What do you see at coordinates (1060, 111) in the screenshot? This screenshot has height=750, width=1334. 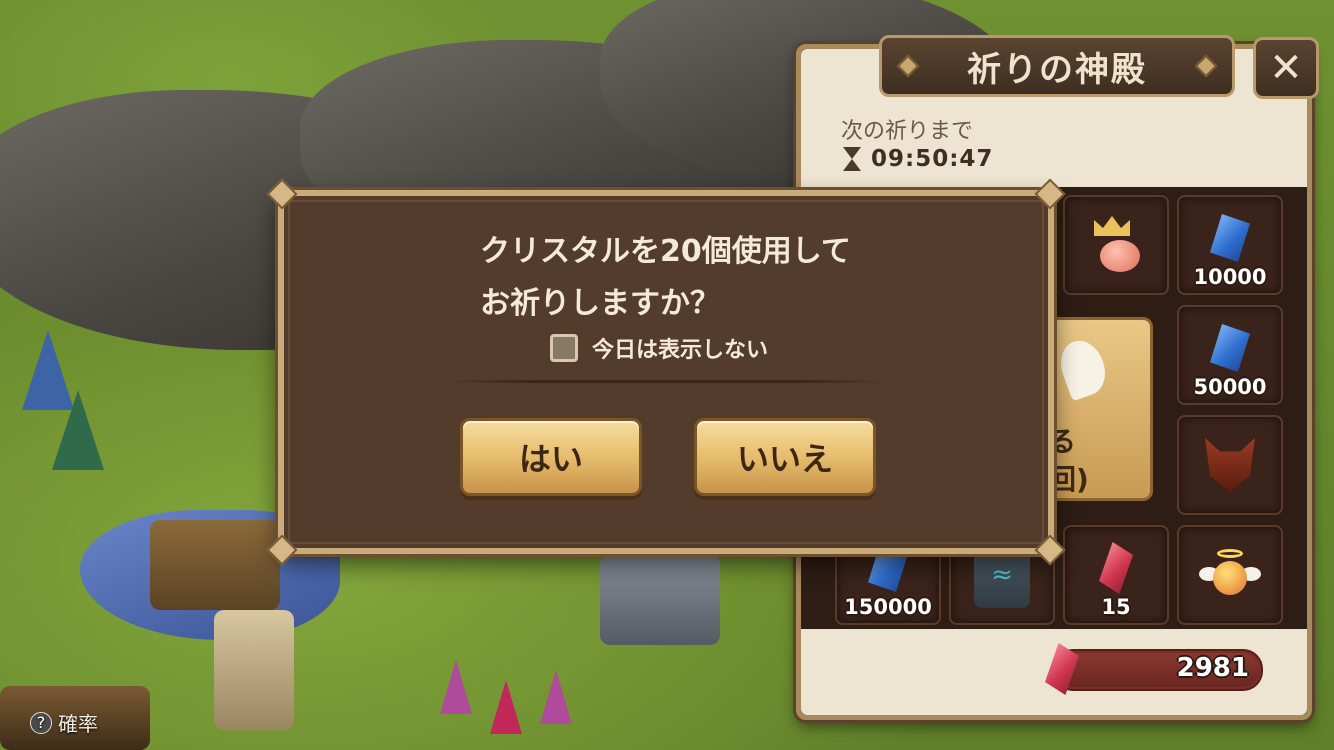 I see `panel-header: 祈りの神殿 ✕ 次の祈りまで 09:50:47` at bounding box center [1060, 111].